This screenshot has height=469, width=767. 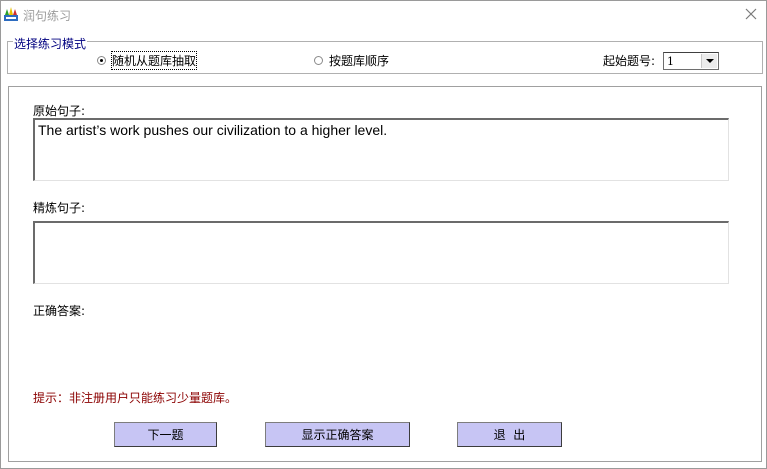 I want to click on start-number-value: 1, so click(x=670, y=61).